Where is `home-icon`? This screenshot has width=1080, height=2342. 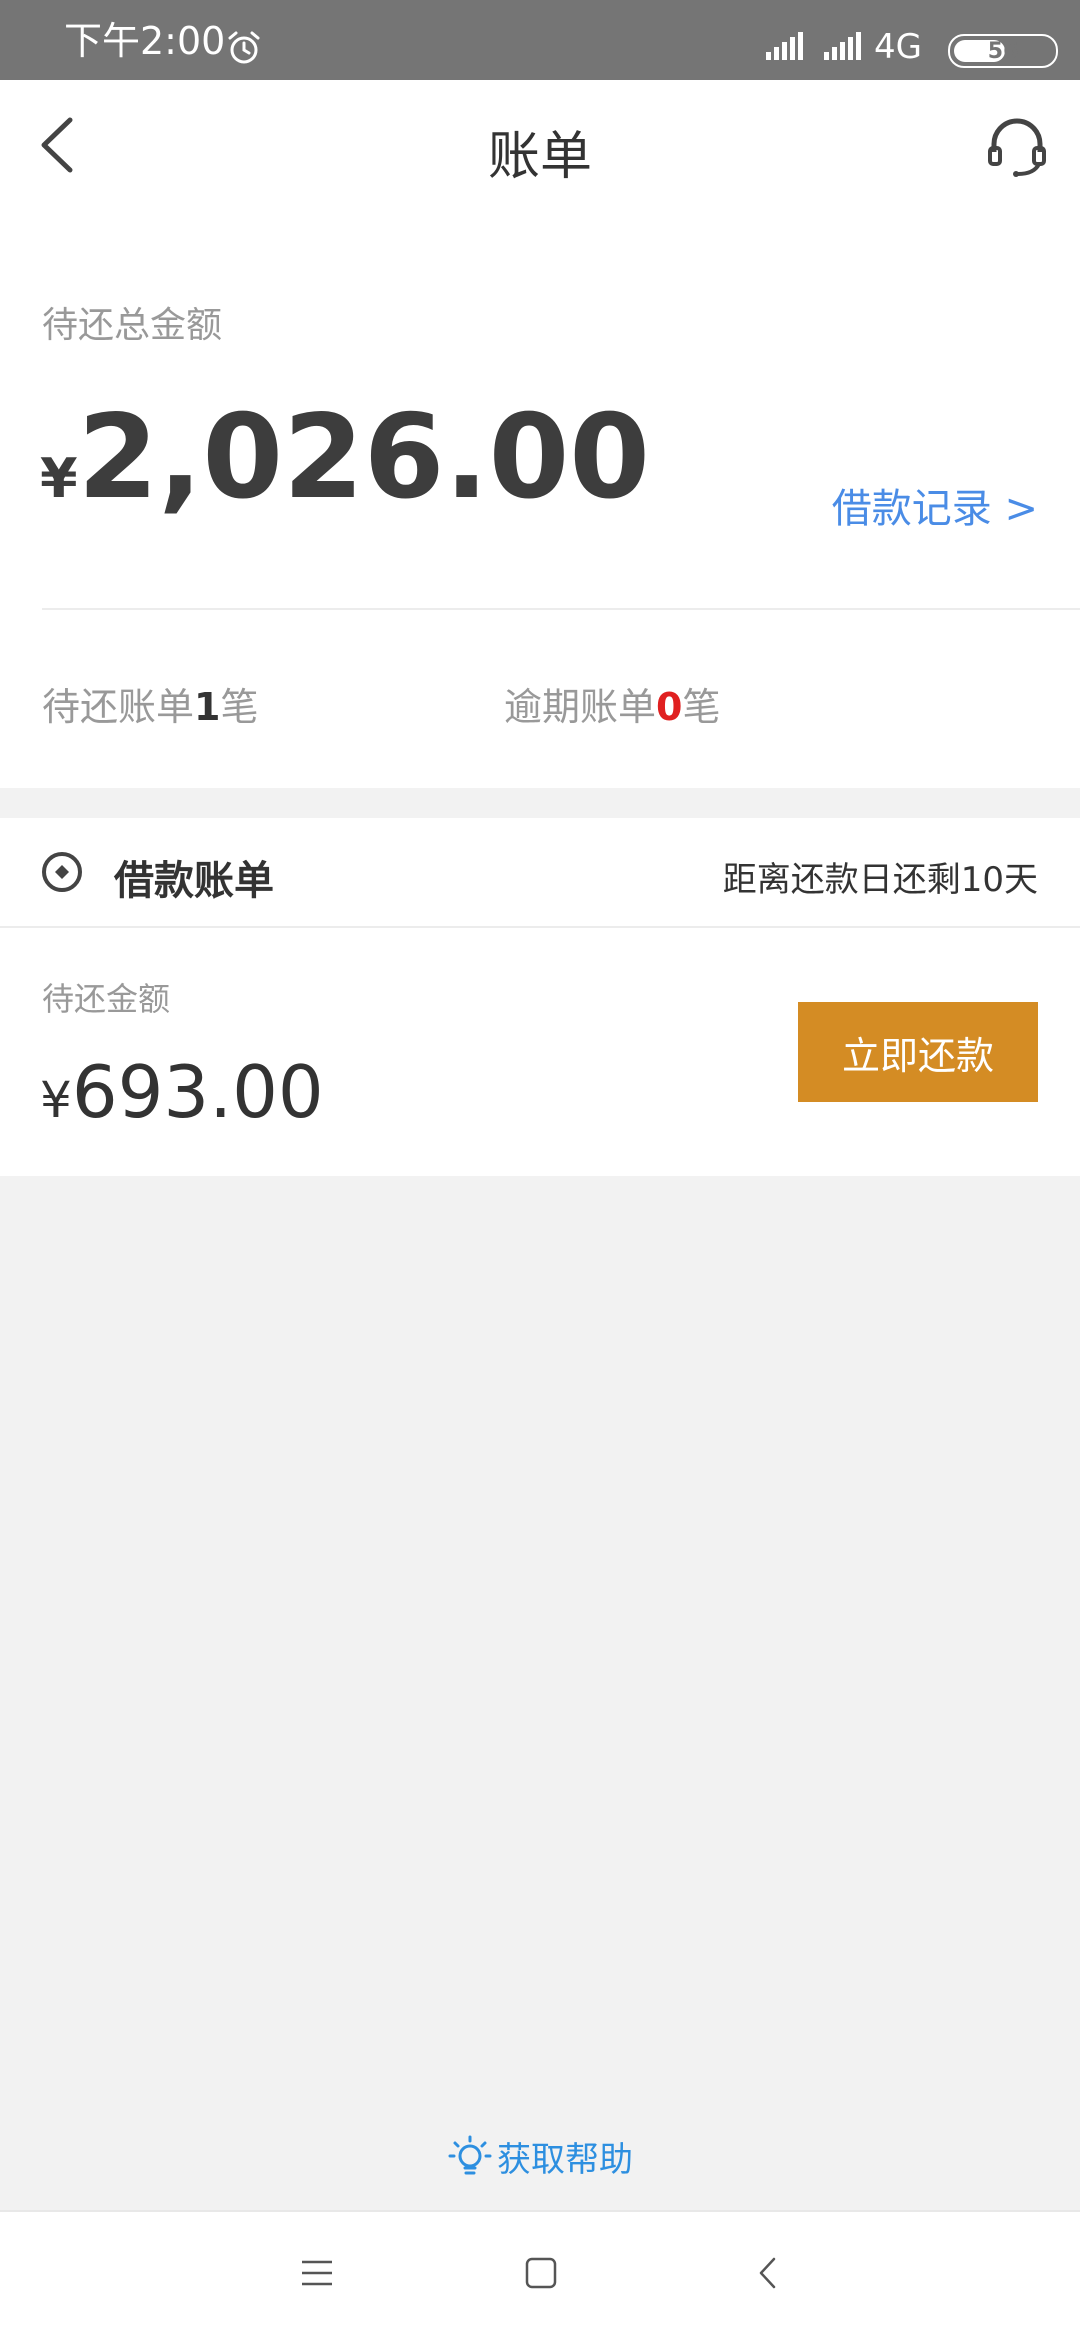 home-icon is located at coordinates (541, 2273).